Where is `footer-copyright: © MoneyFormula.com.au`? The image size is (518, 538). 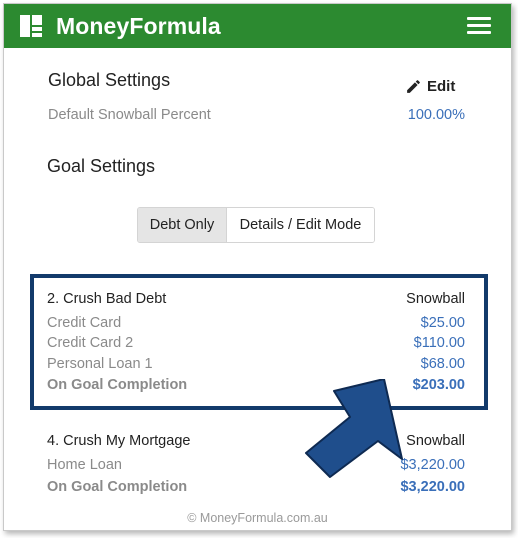 footer-copyright: © MoneyFormula.com.au is located at coordinates (257, 518).